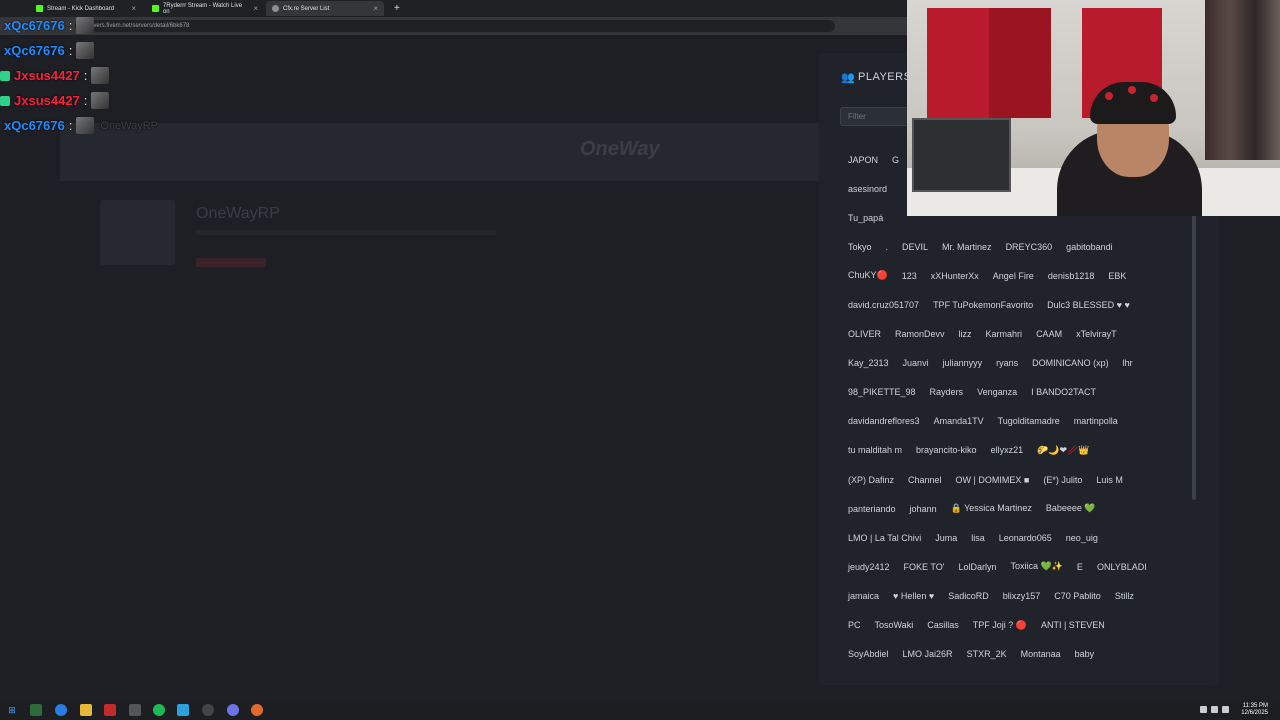 The height and width of the screenshot is (720, 1280). Describe the element at coordinates (1063, 392) in the screenshot. I see `player-name: I BANDO2TACT` at that location.